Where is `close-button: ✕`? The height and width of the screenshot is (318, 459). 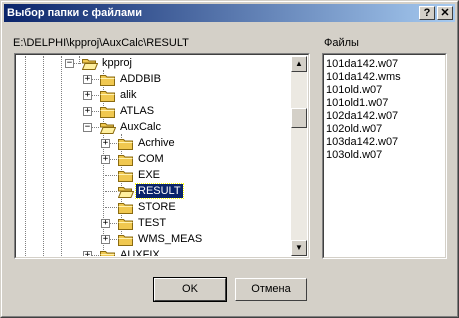 close-button: ✕ is located at coordinates (445, 13).